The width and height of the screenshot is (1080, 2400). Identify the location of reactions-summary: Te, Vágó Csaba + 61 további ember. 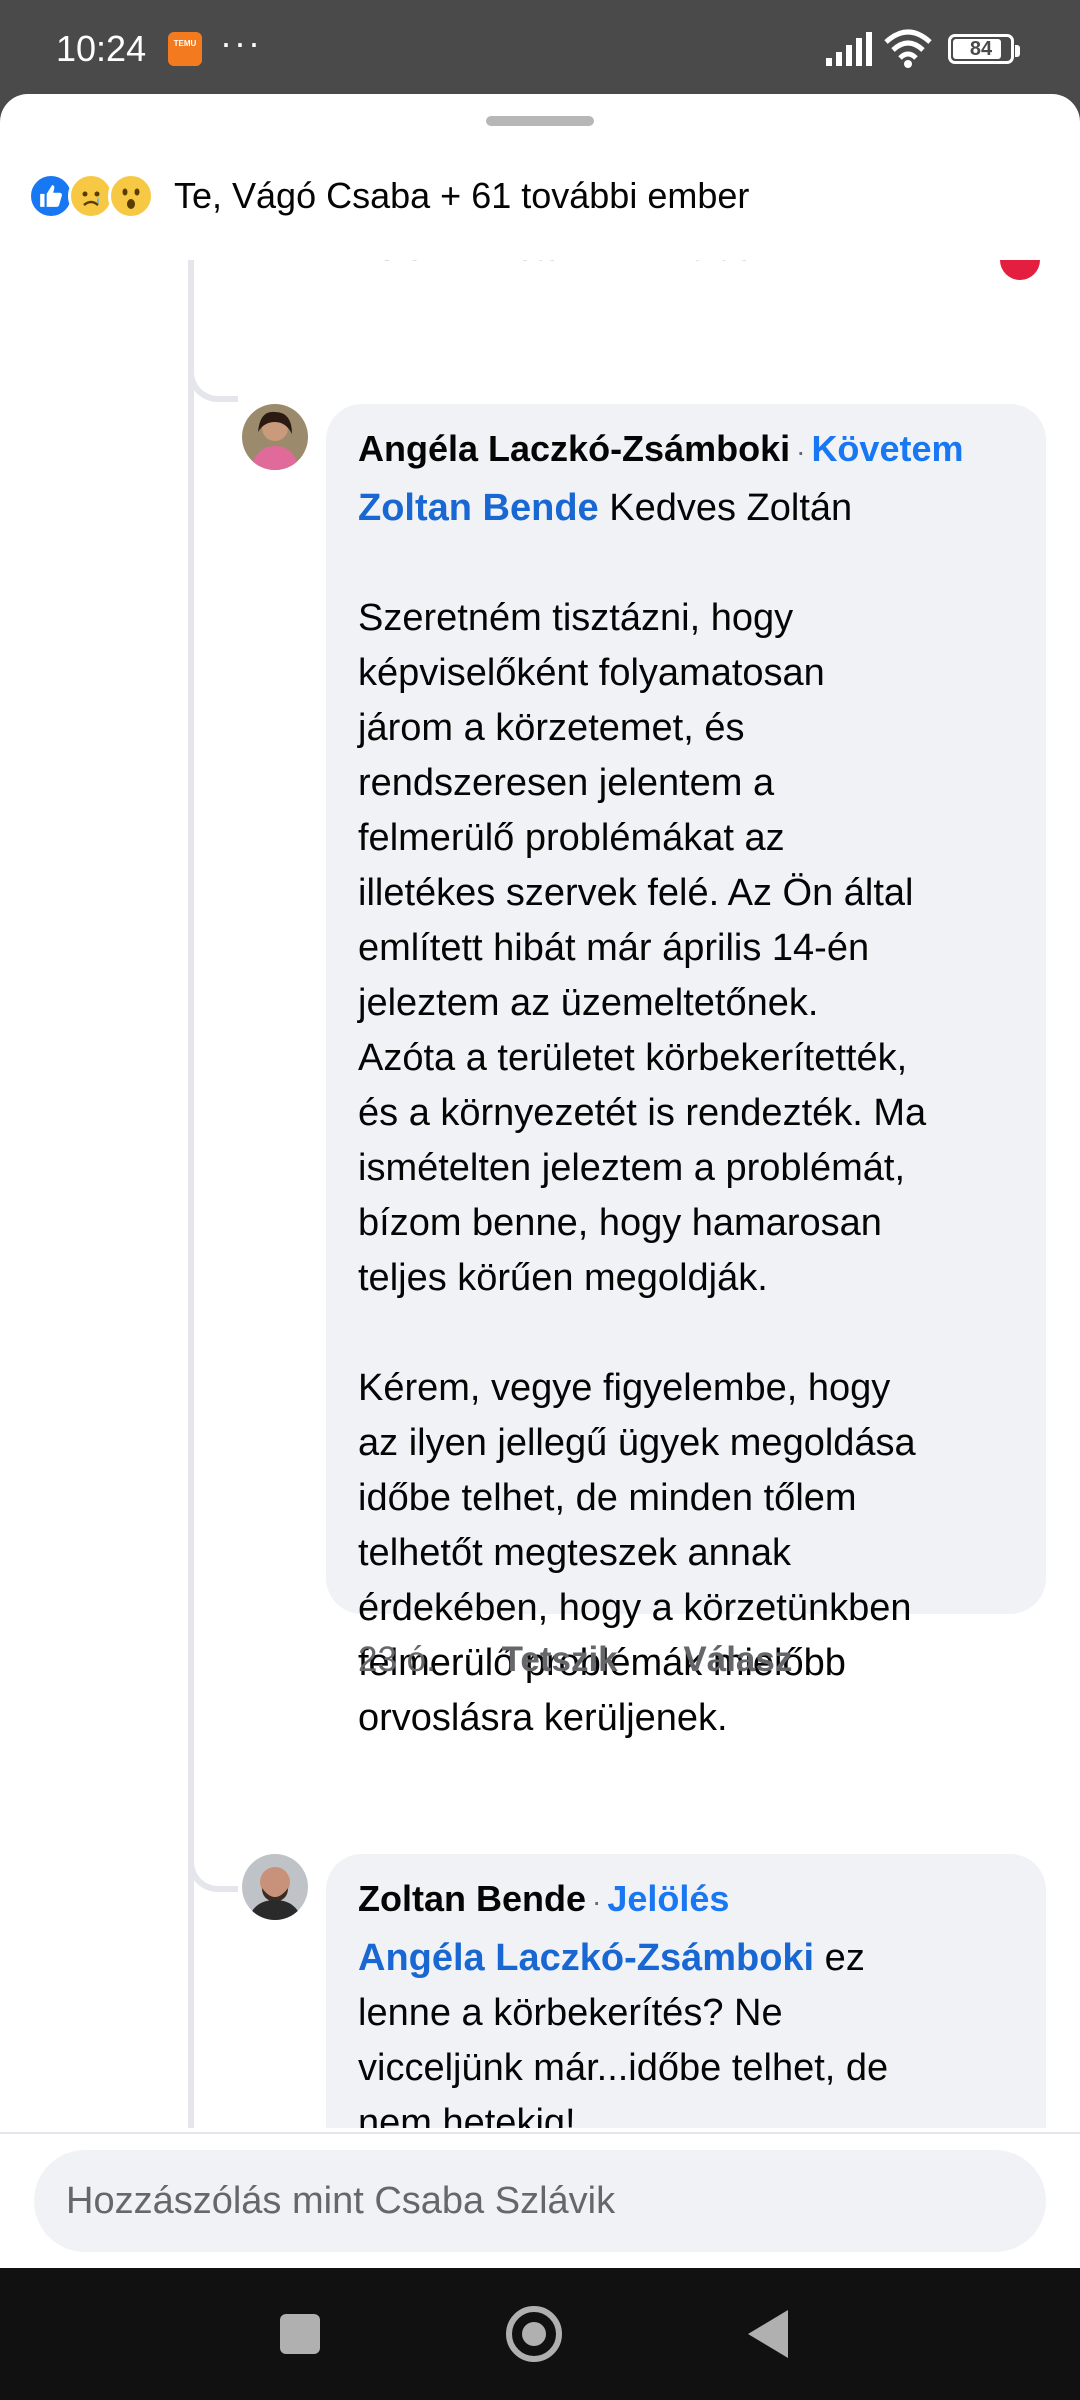
(388, 196).